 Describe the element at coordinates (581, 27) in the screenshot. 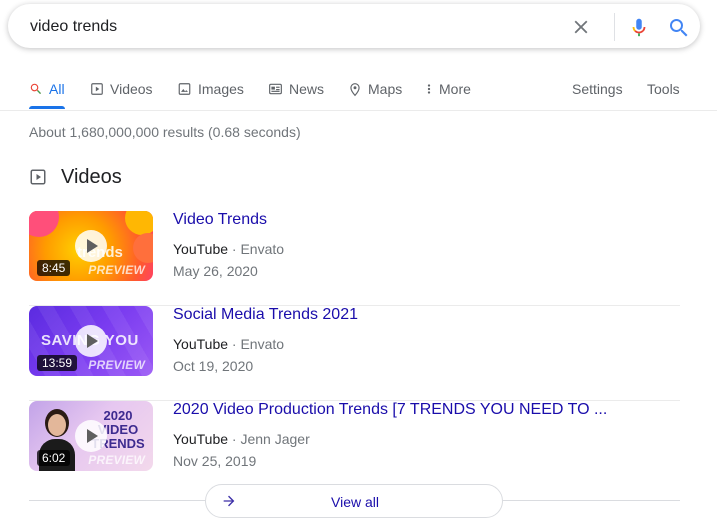

I see `clear-icon` at that location.